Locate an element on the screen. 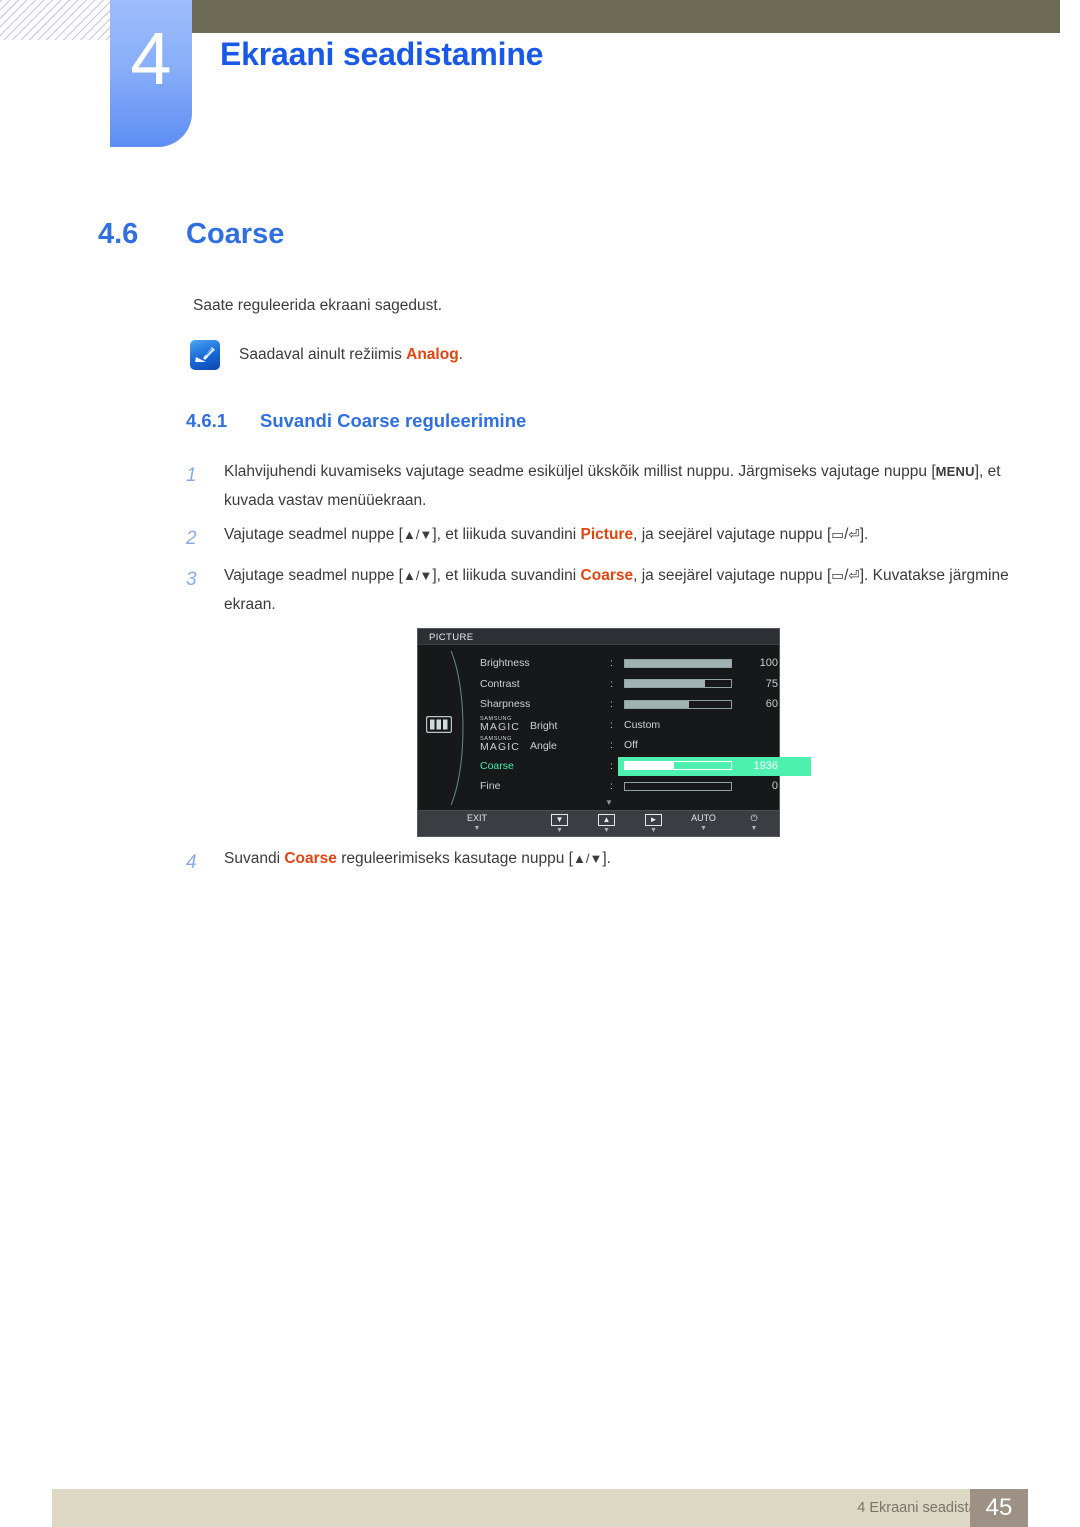 The image size is (1080, 1527). magicbright-word: Bright is located at coordinates (544, 725).